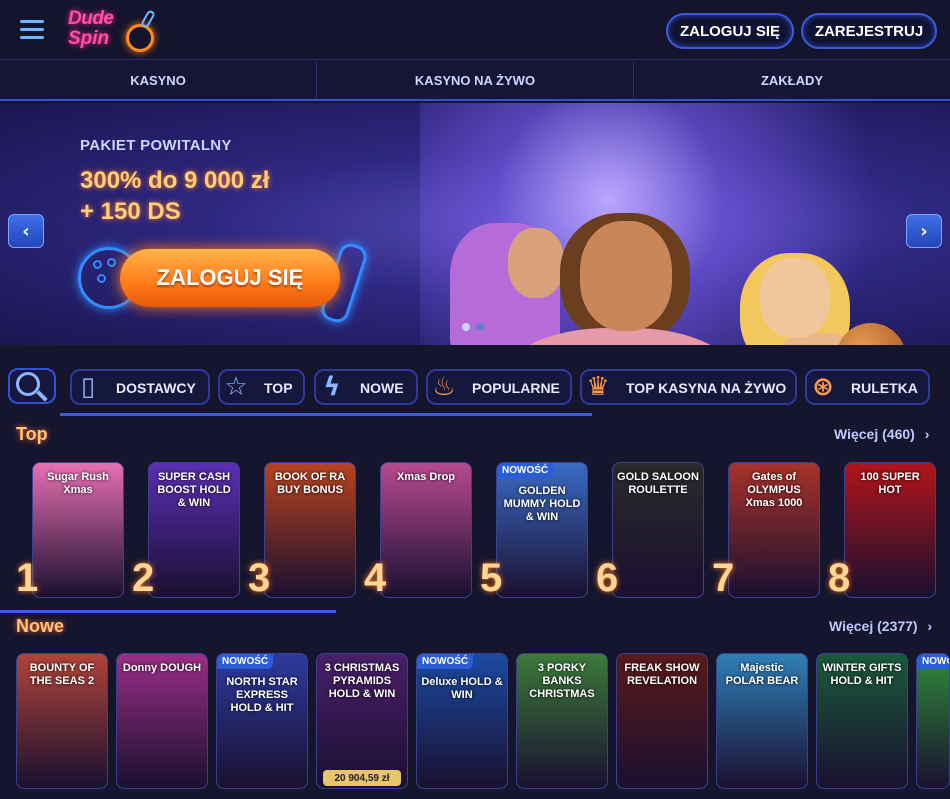 This screenshot has height=799, width=950. I want to click on bowling-pin-icon, so click(148, 19).